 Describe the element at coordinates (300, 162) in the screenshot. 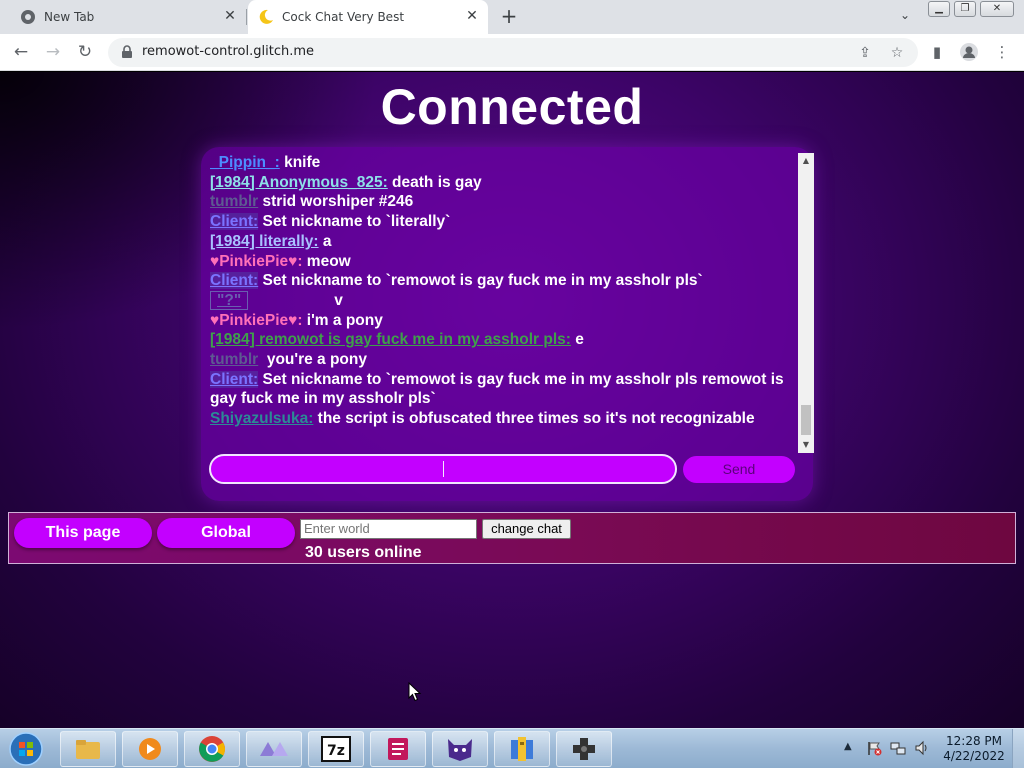

I see `chat-message-text: knife` at that location.